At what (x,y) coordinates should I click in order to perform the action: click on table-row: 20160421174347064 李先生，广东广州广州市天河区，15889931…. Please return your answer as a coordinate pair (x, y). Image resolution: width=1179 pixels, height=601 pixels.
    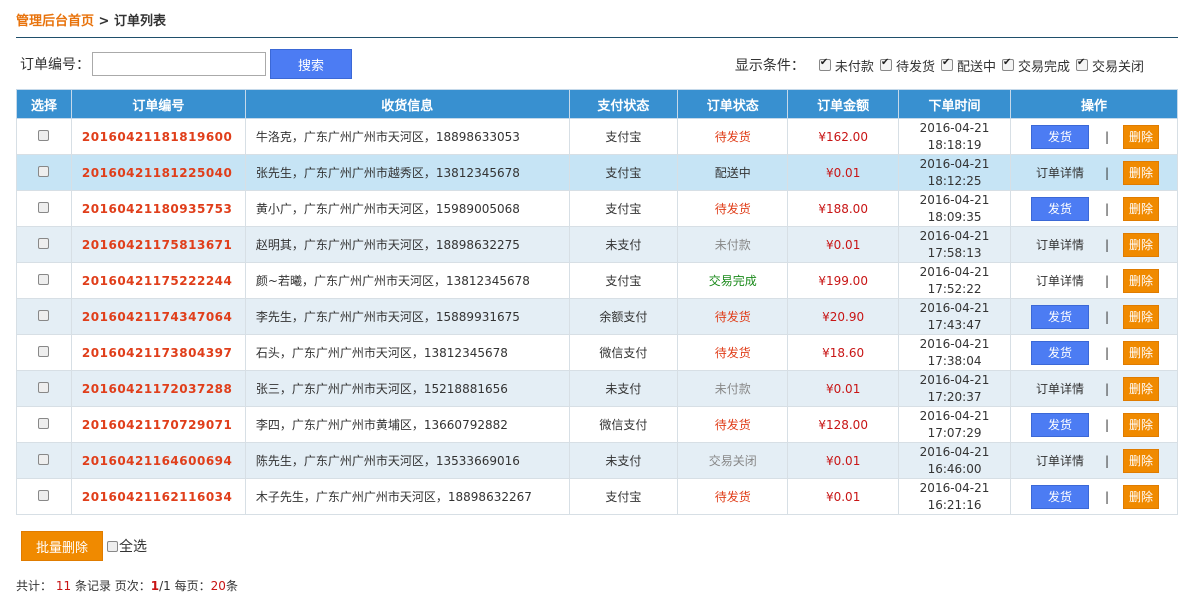
    Looking at the image, I should click on (597, 316).